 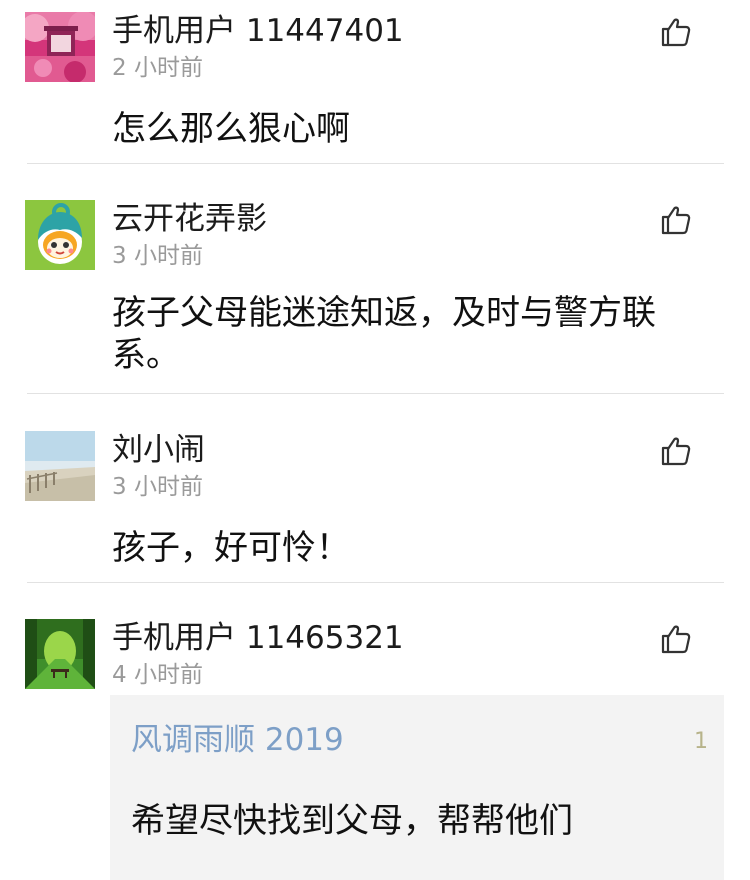 What do you see at coordinates (237, 740) in the screenshot?
I see `reply-username: 风调雨顺 2019` at bounding box center [237, 740].